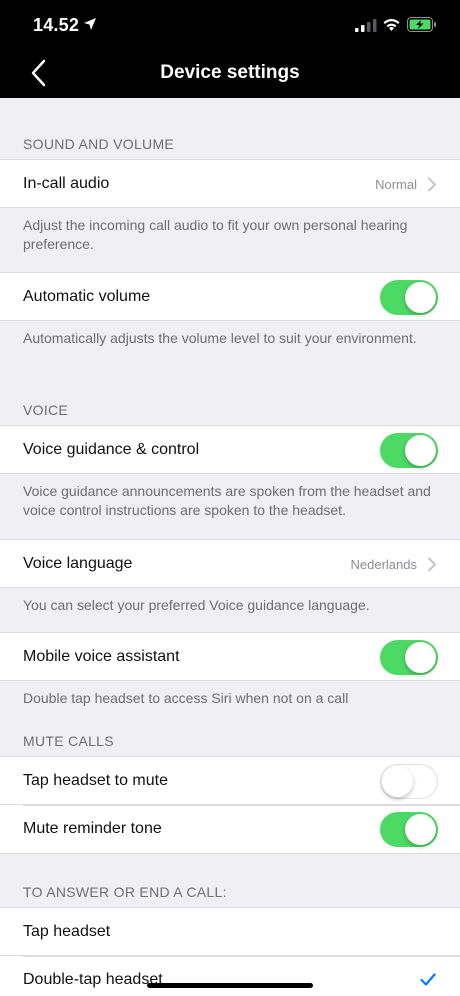 This screenshot has width=460, height=996. I want to click on automatic-volume-label: Automatic volume, so click(87, 296).